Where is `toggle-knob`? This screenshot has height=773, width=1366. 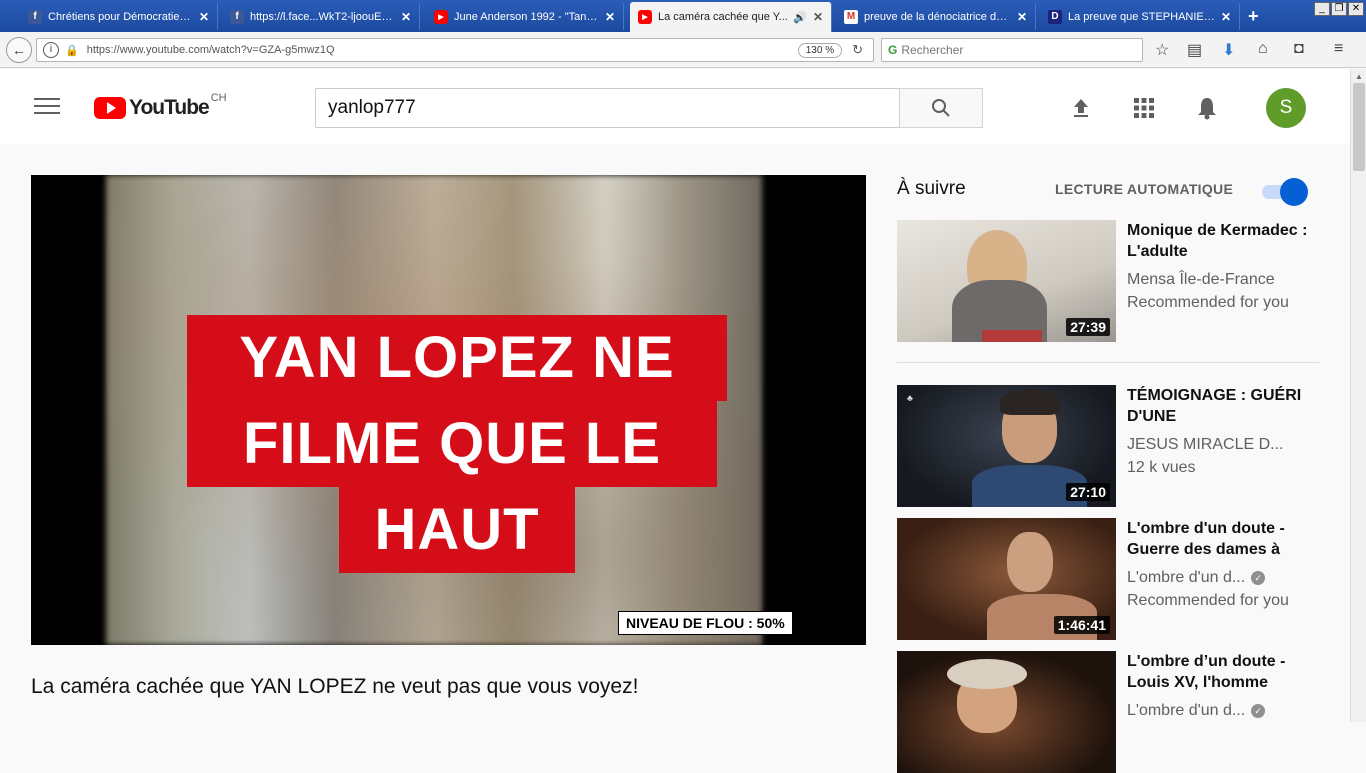
toggle-knob is located at coordinates (1294, 192).